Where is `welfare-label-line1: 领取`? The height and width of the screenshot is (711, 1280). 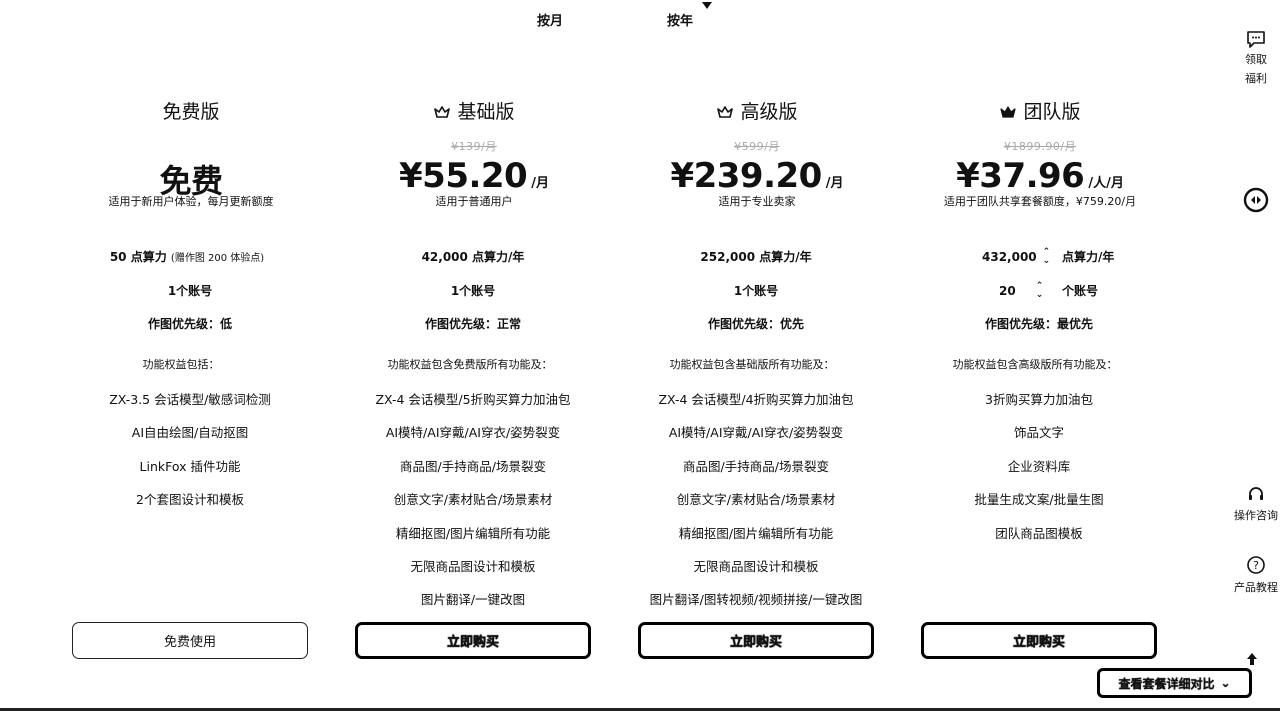 welfare-label-line1: 领取 is located at coordinates (1256, 59).